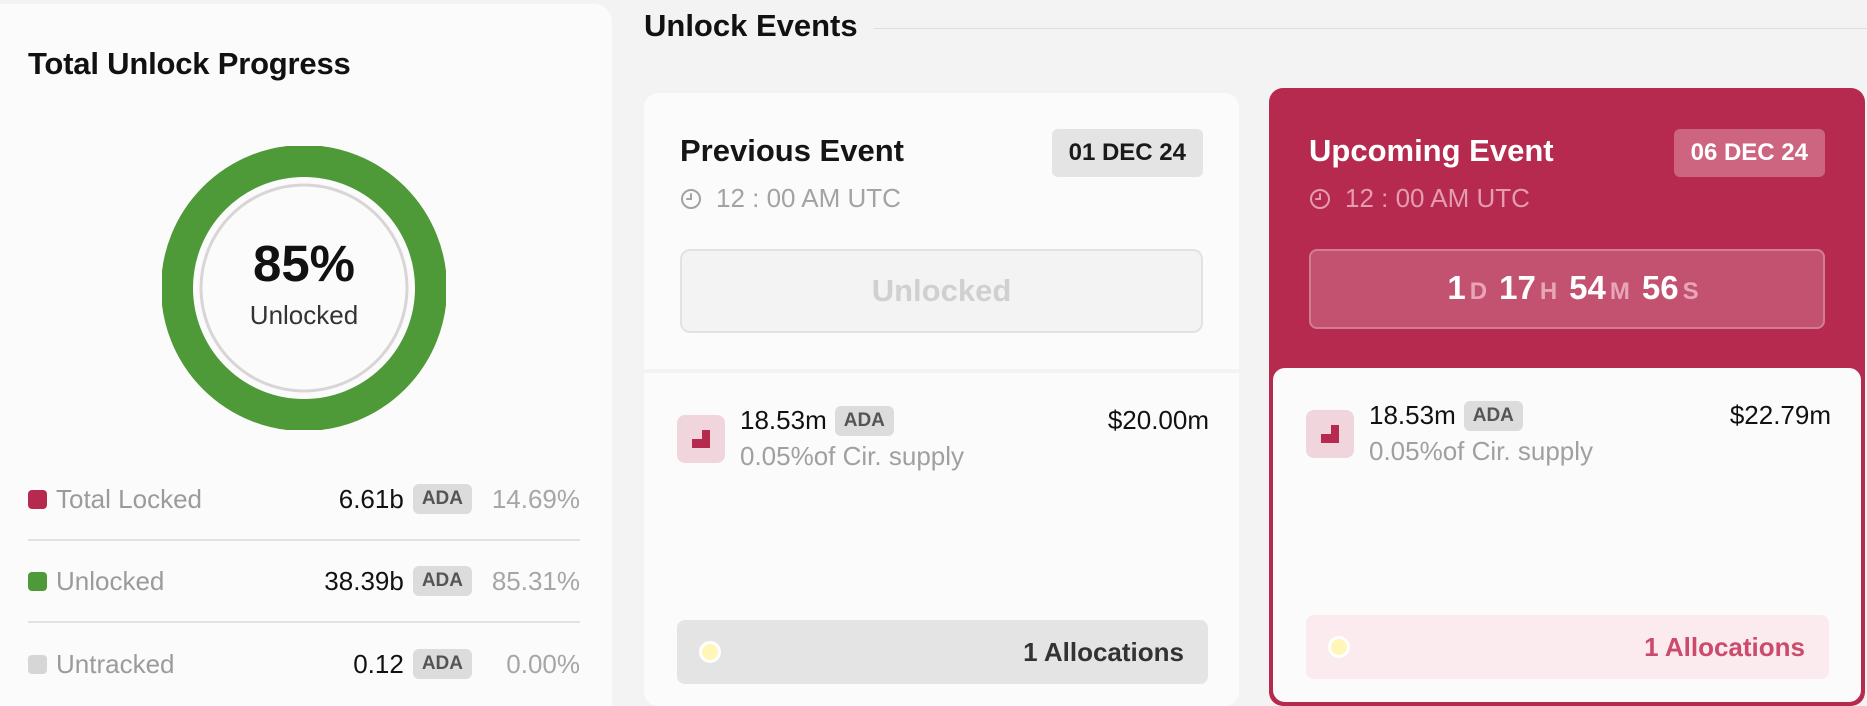 This screenshot has height=706, width=1867. What do you see at coordinates (189, 63) in the screenshot?
I see `panel-title: Total Unlock Progress` at bounding box center [189, 63].